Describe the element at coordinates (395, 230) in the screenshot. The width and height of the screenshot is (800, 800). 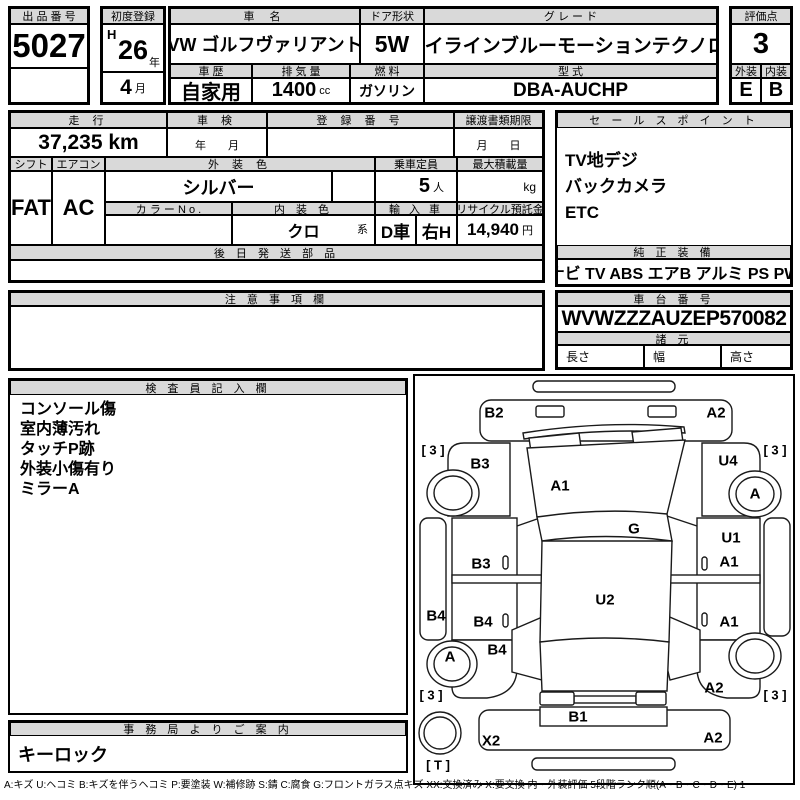
I see `import-type-value: D車` at that location.